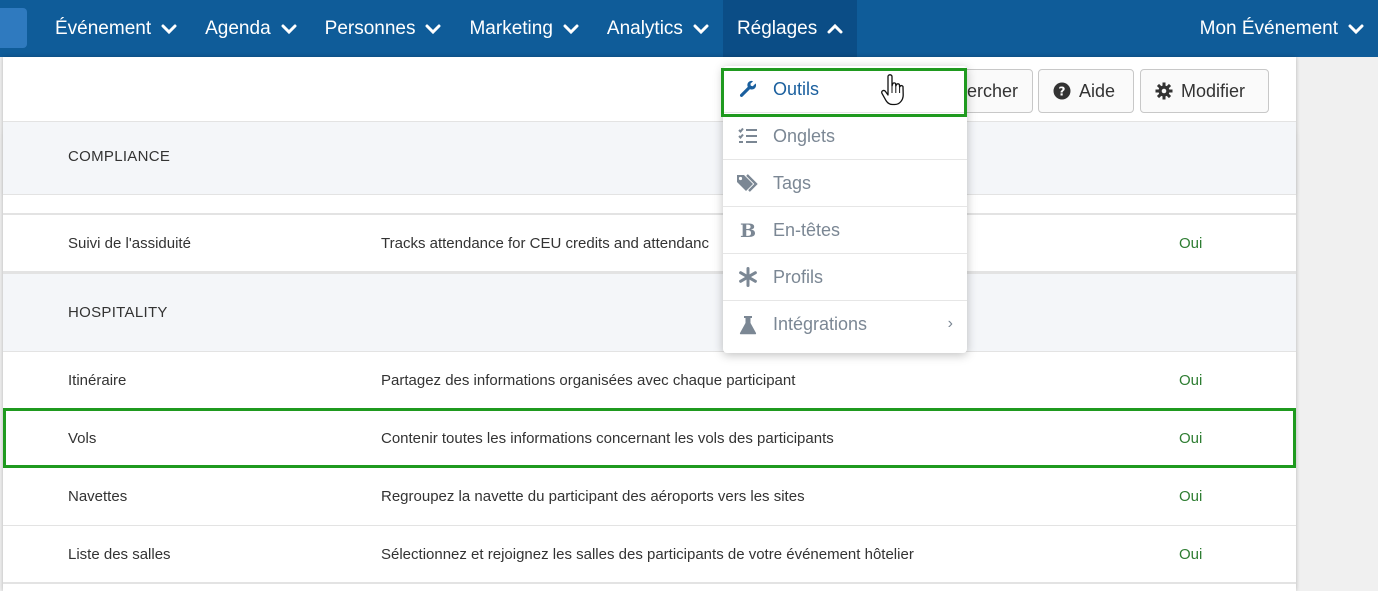 The image size is (1378, 591). I want to click on dropdown-item-en-tetes: B En-têtes, so click(845, 230).